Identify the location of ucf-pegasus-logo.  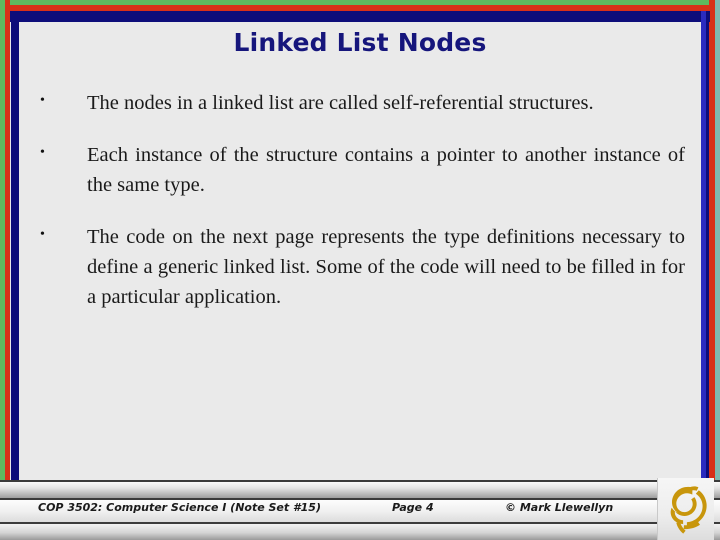
(685, 509).